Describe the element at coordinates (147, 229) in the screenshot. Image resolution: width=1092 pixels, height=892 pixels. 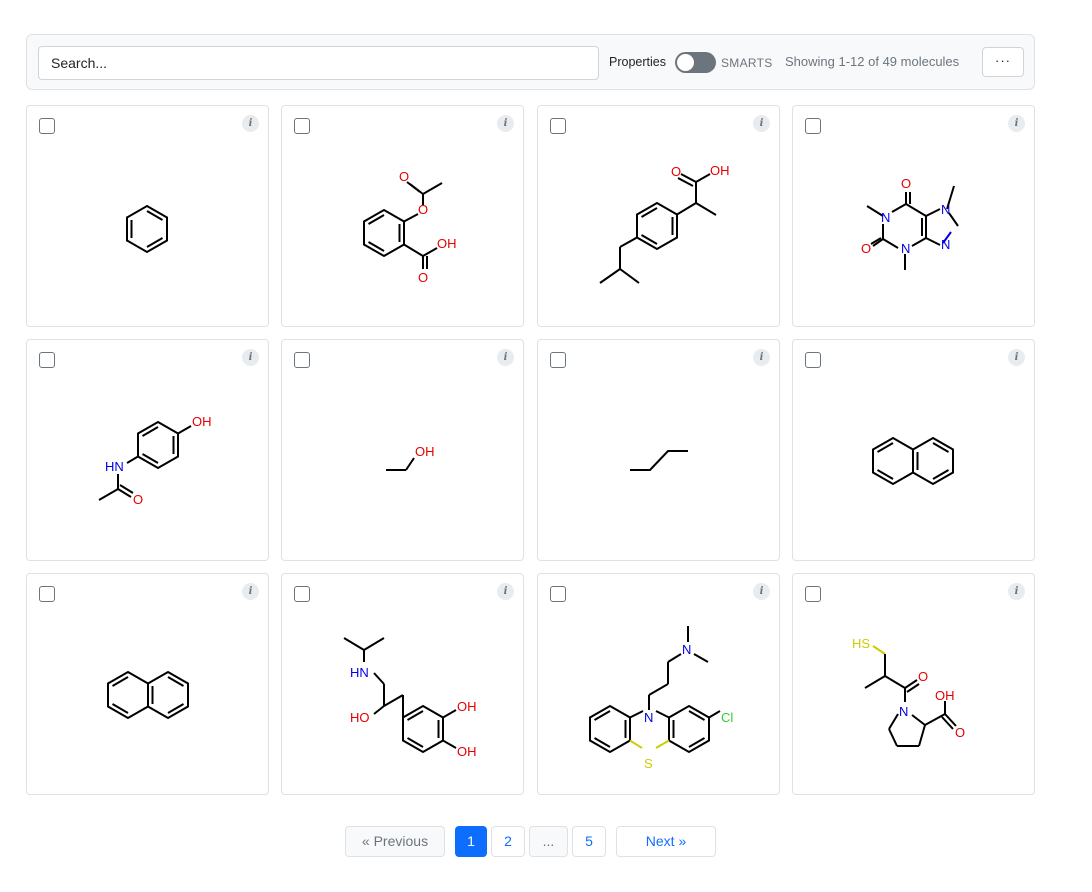
I see `structure-benzene` at that location.